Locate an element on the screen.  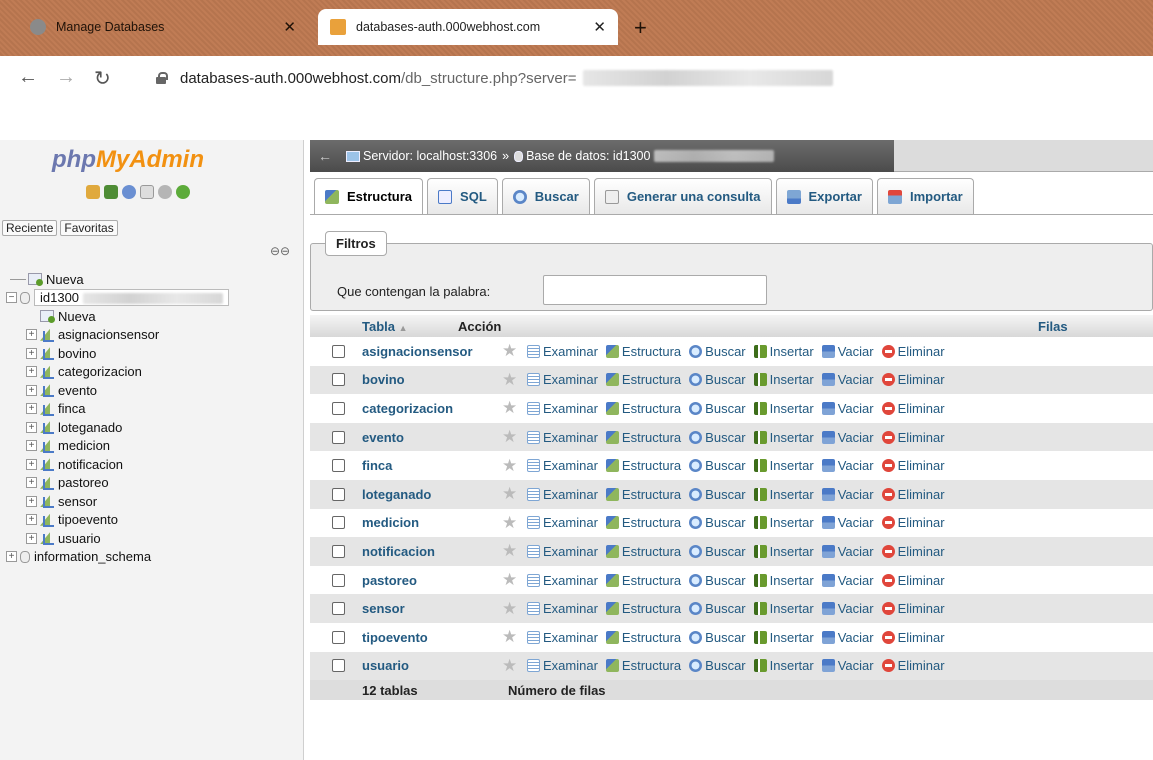
recent-button: Reciente is located at coordinates (30, 228).